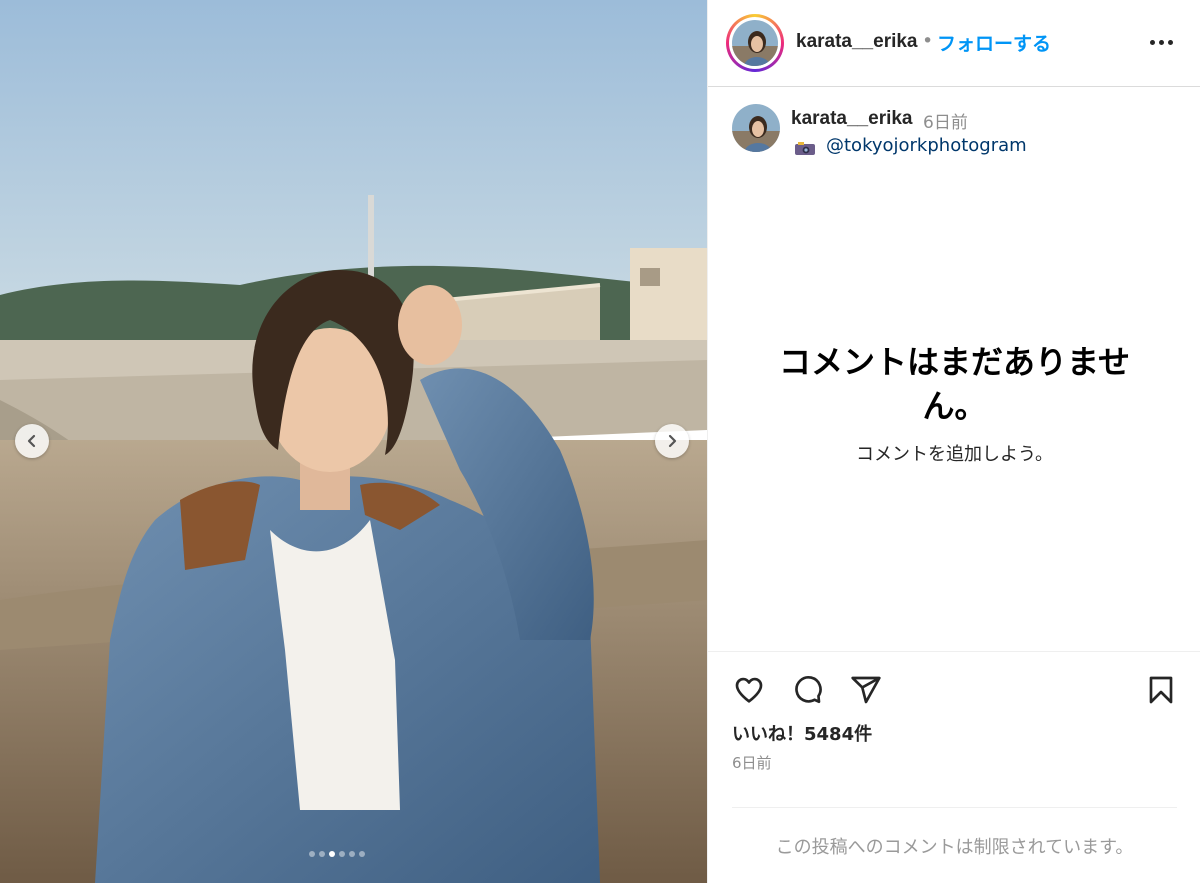 The width and height of the screenshot is (1200, 883). Describe the element at coordinates (926, 145) in the screenshot. I see `caption-mention-link: @tokyojorkphotogram` at that location.